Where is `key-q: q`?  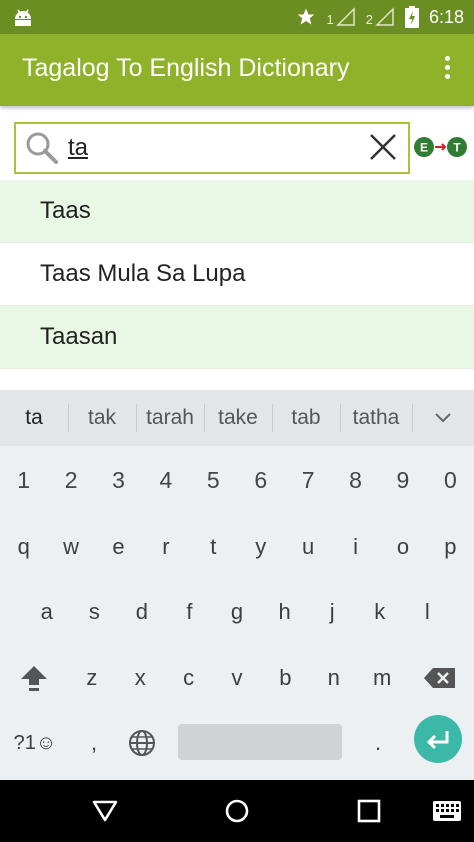
key-q: q is located at coordinates (23, 547).